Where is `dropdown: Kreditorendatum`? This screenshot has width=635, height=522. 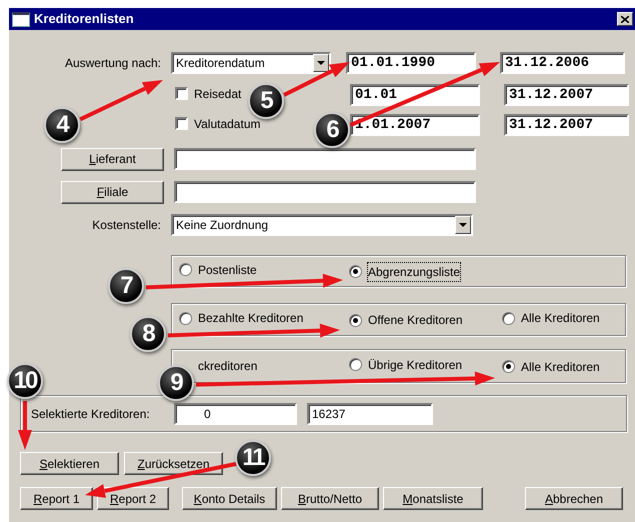
dropdown: Kreditorendatum is located at coordinates (251, 63).